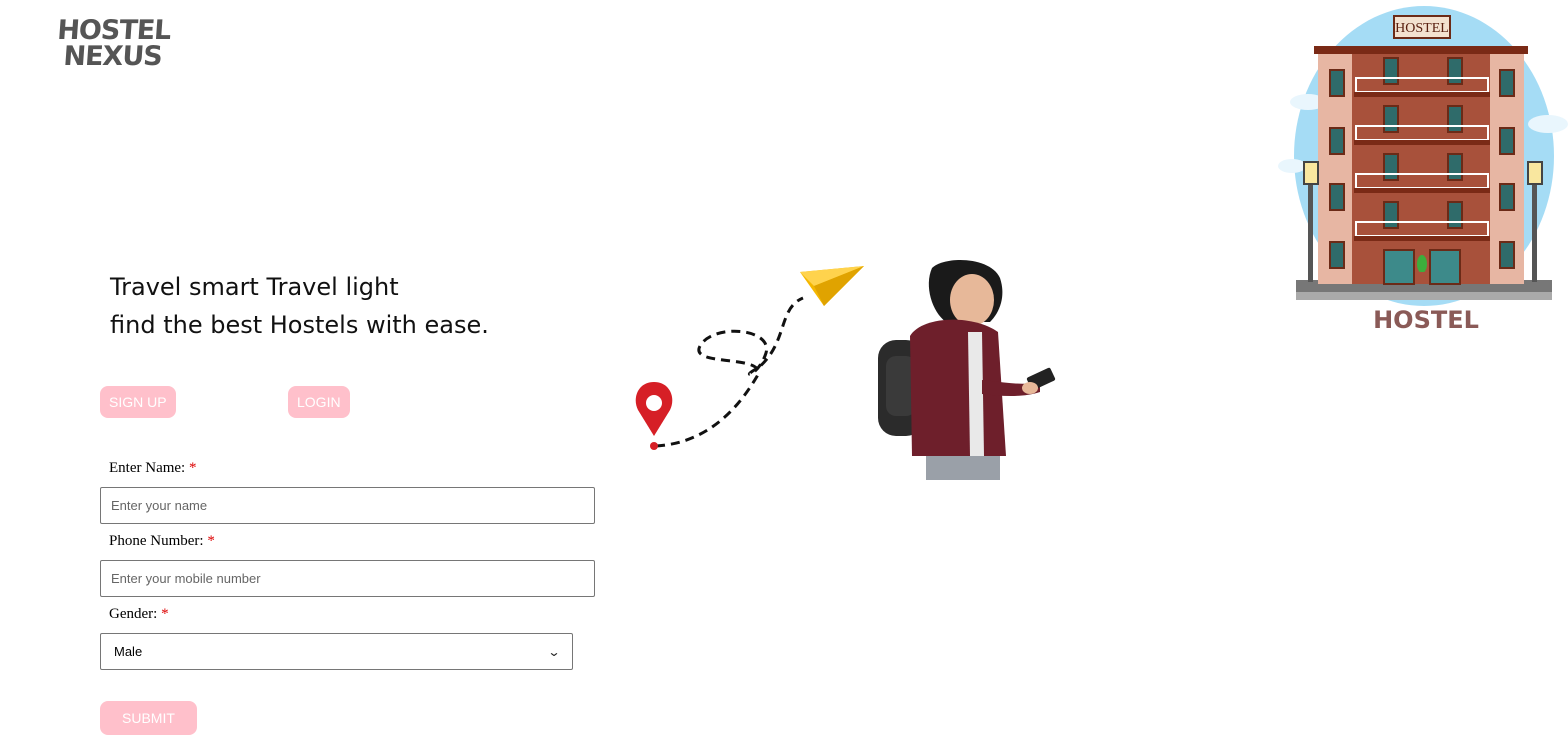  Describe the element at coordinates (162, 541) in the screenshot. I see `phone-label: Phone Number: *` at that location.